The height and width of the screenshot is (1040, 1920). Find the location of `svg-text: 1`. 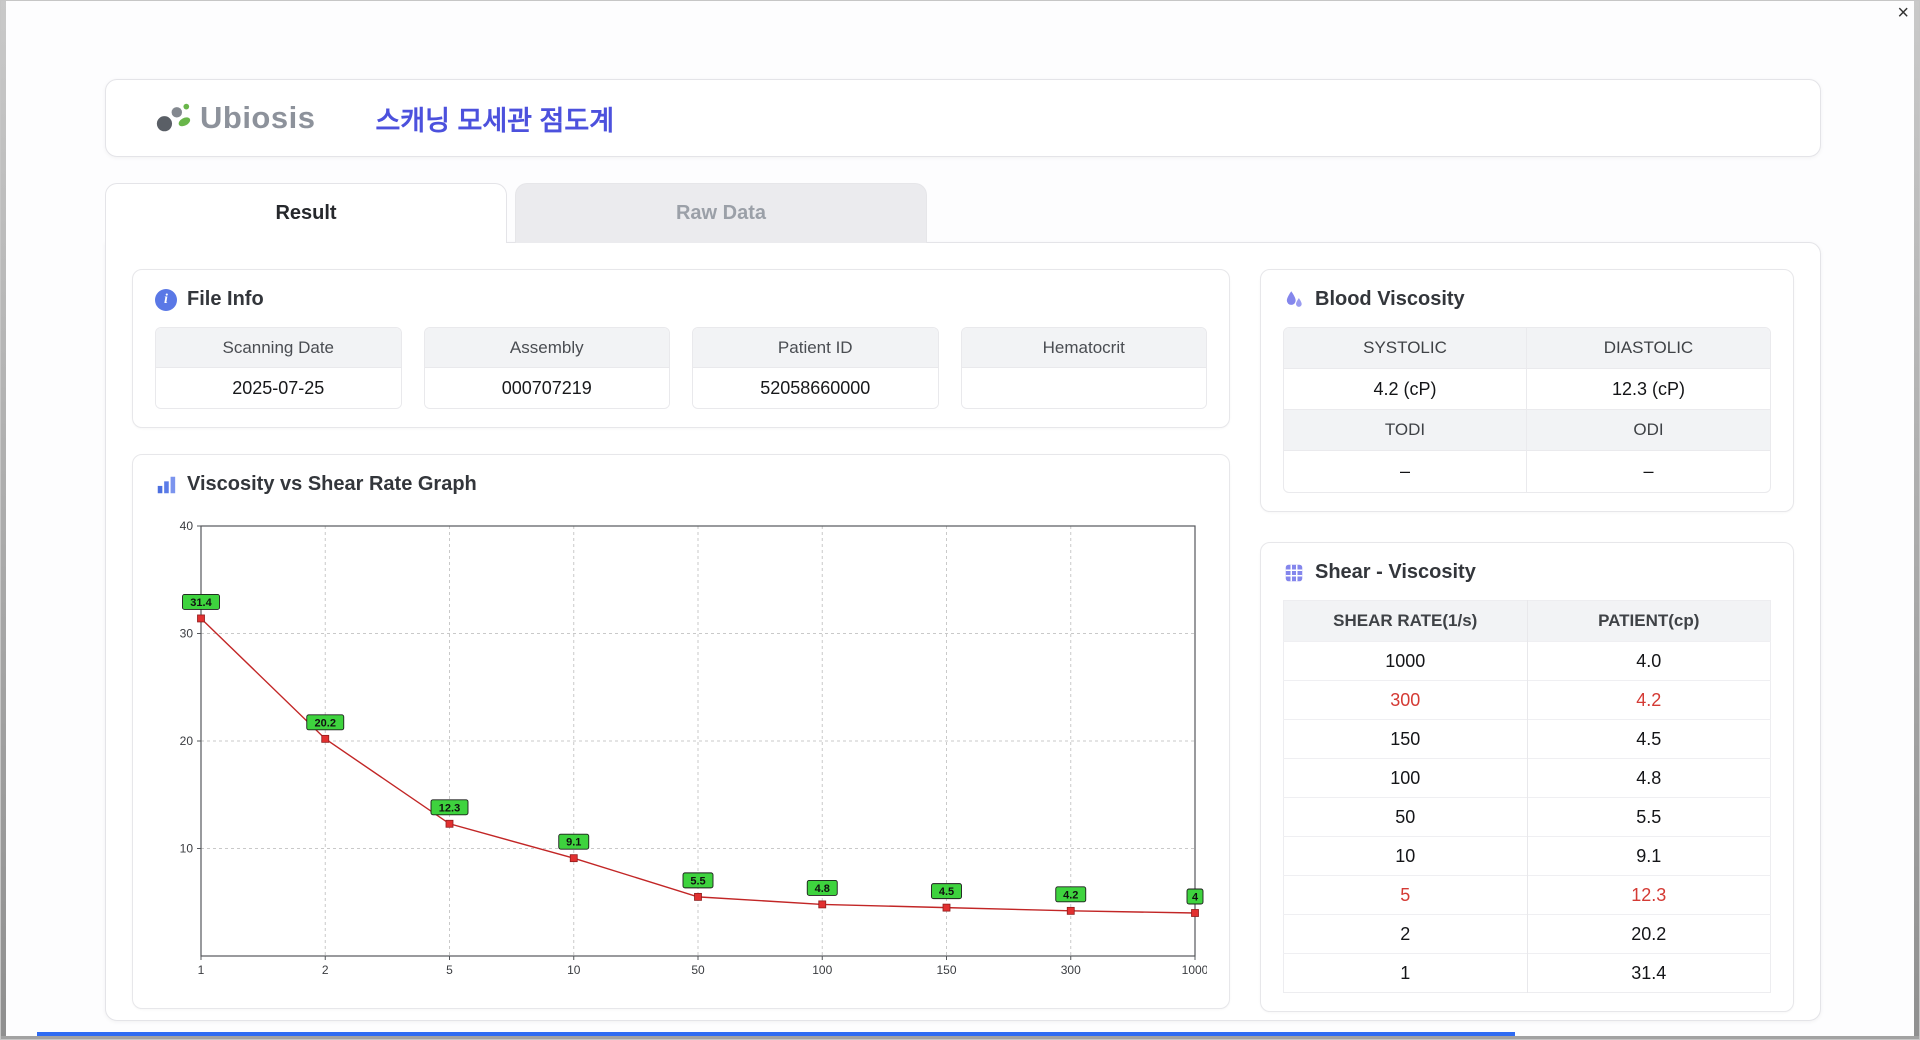

svg-text: 1 is located at coordinates (201, 970).